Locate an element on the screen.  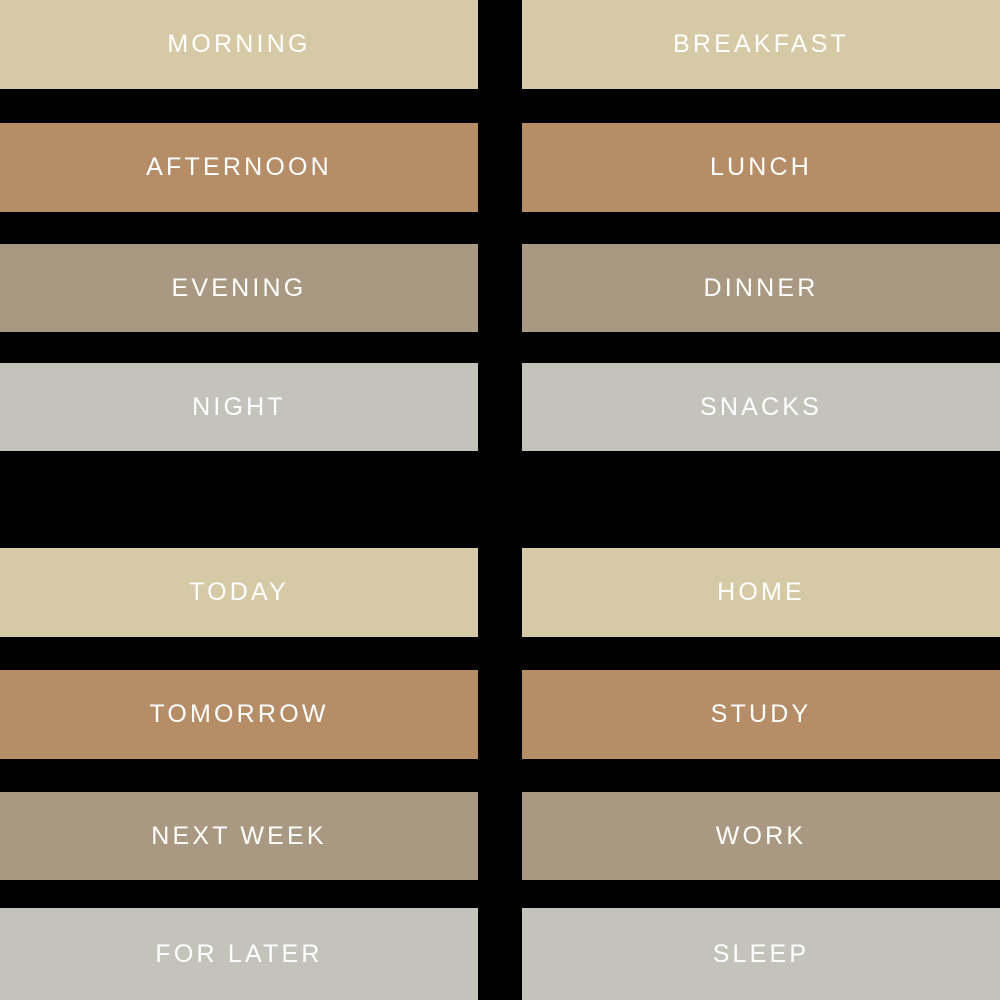
bar-lunch: LUNCH is located at coordinates (761, 167).